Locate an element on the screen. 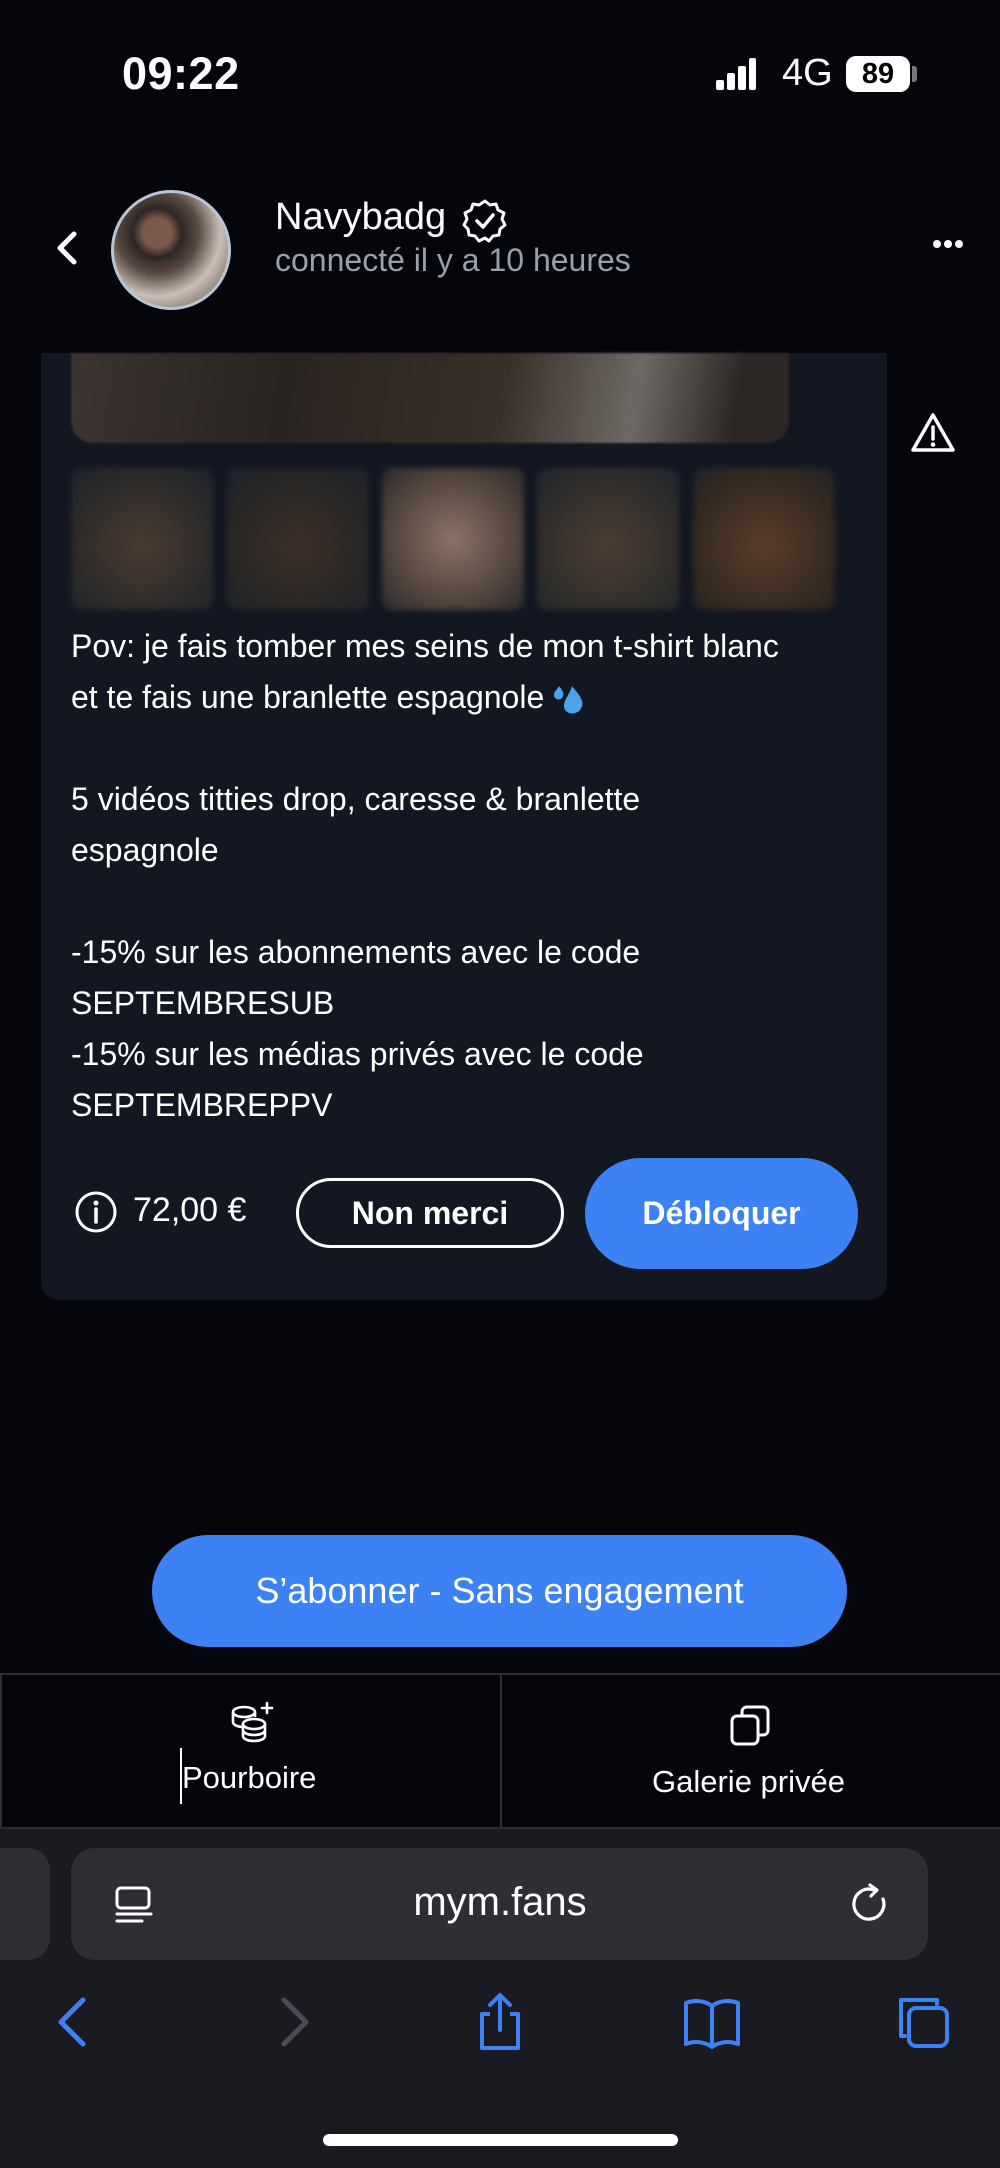 The image size is (1000, 2168). reload-icon is located at coordinates (871, 1904).